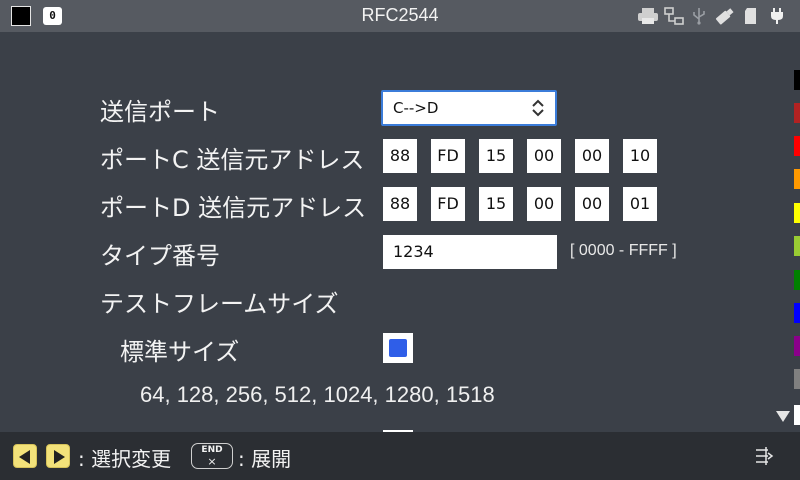 This screenshot has height=480, width=800. I want to click on select-change-hint: : 選択変更, so click(125, 459).